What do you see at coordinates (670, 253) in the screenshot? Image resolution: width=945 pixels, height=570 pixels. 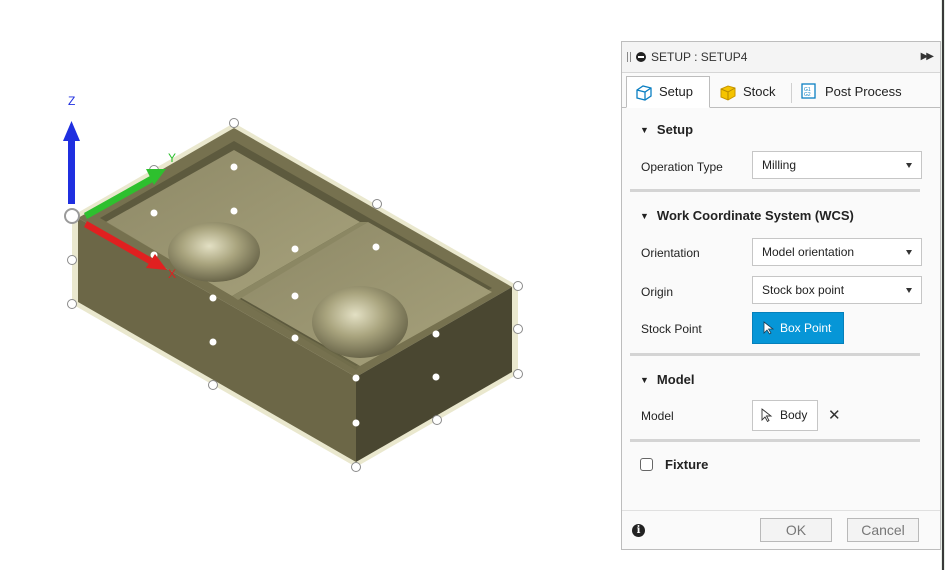 I see `orientation-label: Orientation` at bounding box center [670, 253].